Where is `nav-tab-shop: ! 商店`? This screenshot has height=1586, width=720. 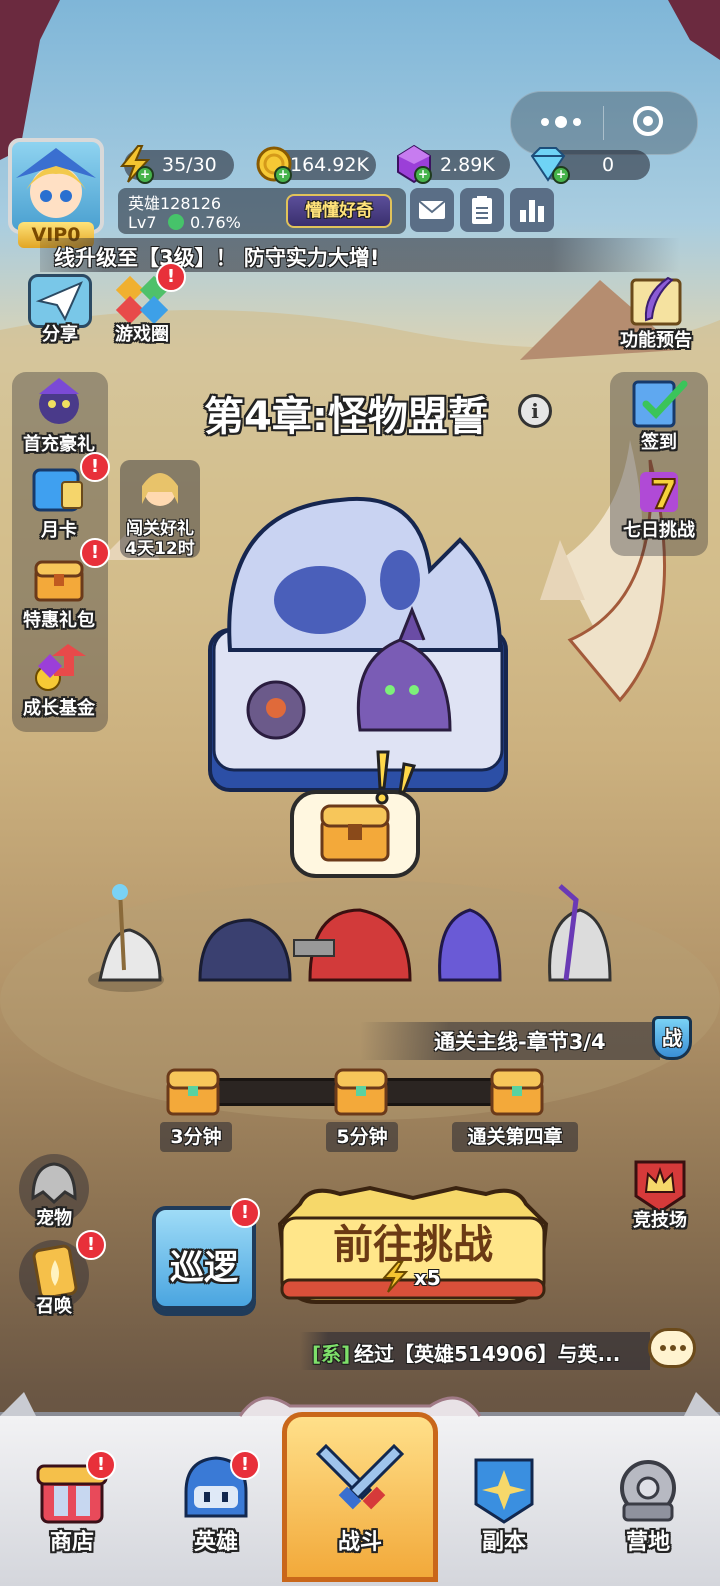 nav-tab-shop: ! 商店 is located at coordinates (72, 1497).